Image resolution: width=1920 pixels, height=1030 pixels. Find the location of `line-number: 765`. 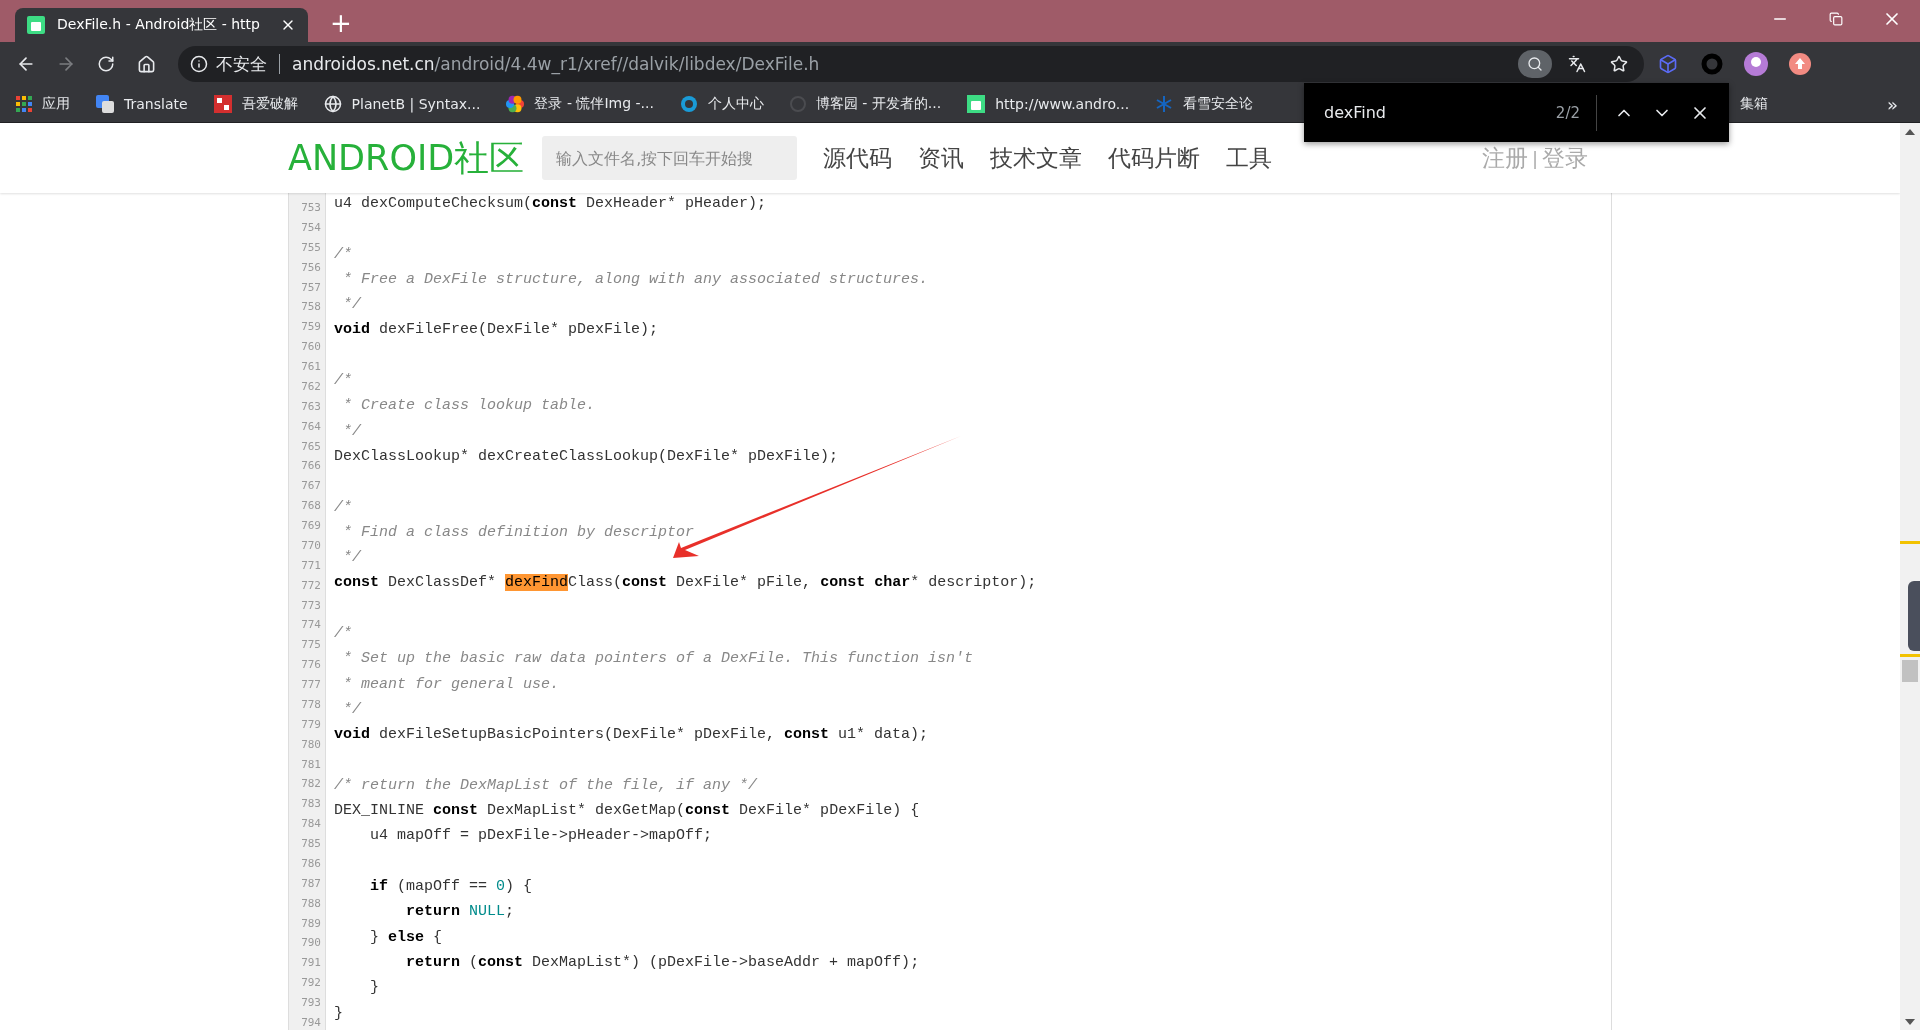

line-number: 765 is located at coordinates (311, 446).